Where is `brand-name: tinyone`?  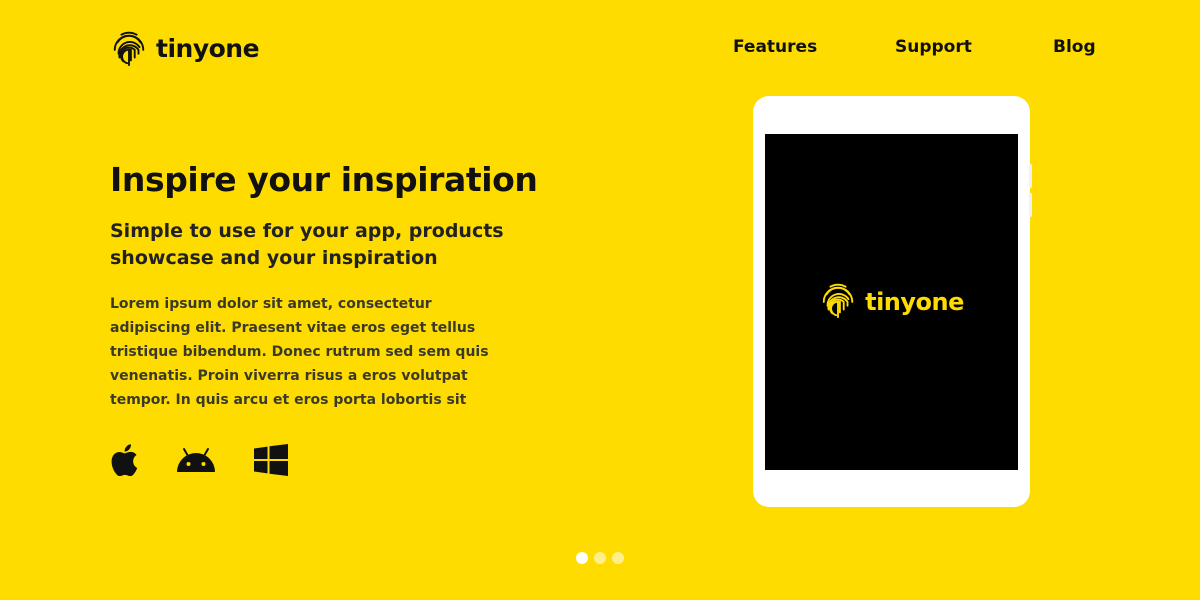 brand-name: tinyone is located at coordinates (208, 48).